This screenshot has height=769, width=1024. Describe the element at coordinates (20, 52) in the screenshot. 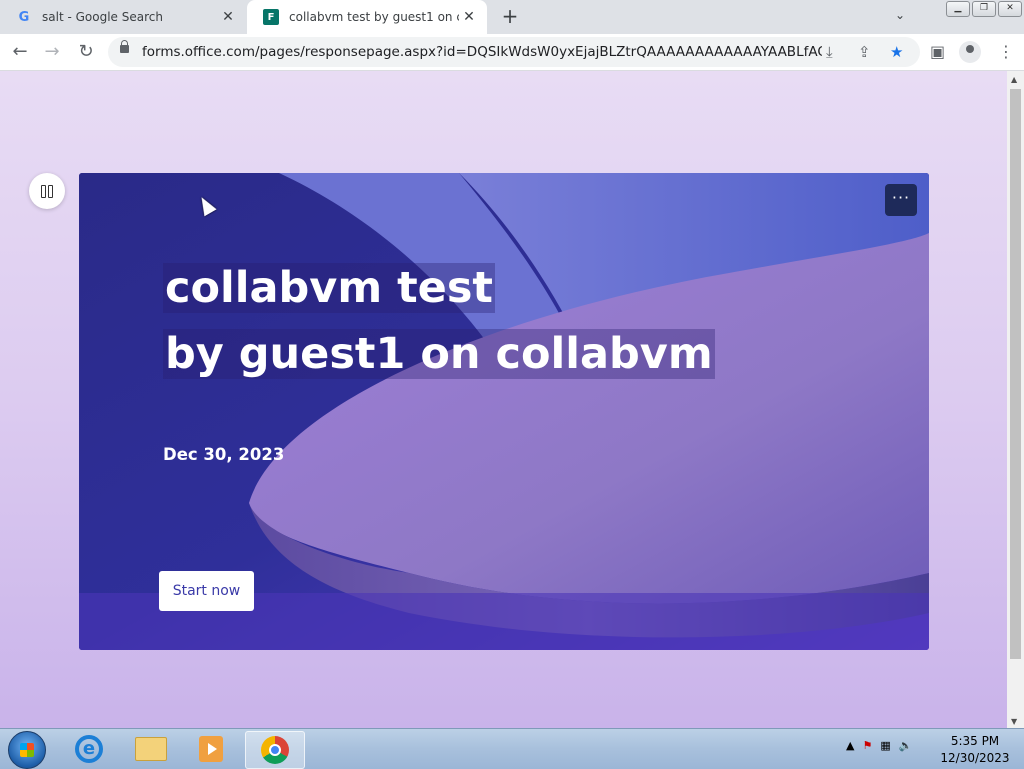

I see `back-icon: ←` at that location.